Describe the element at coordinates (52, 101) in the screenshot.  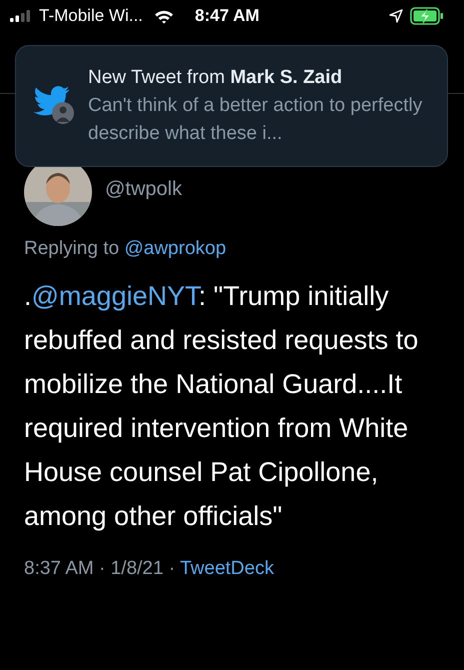
I see `bird-icon` at that location.